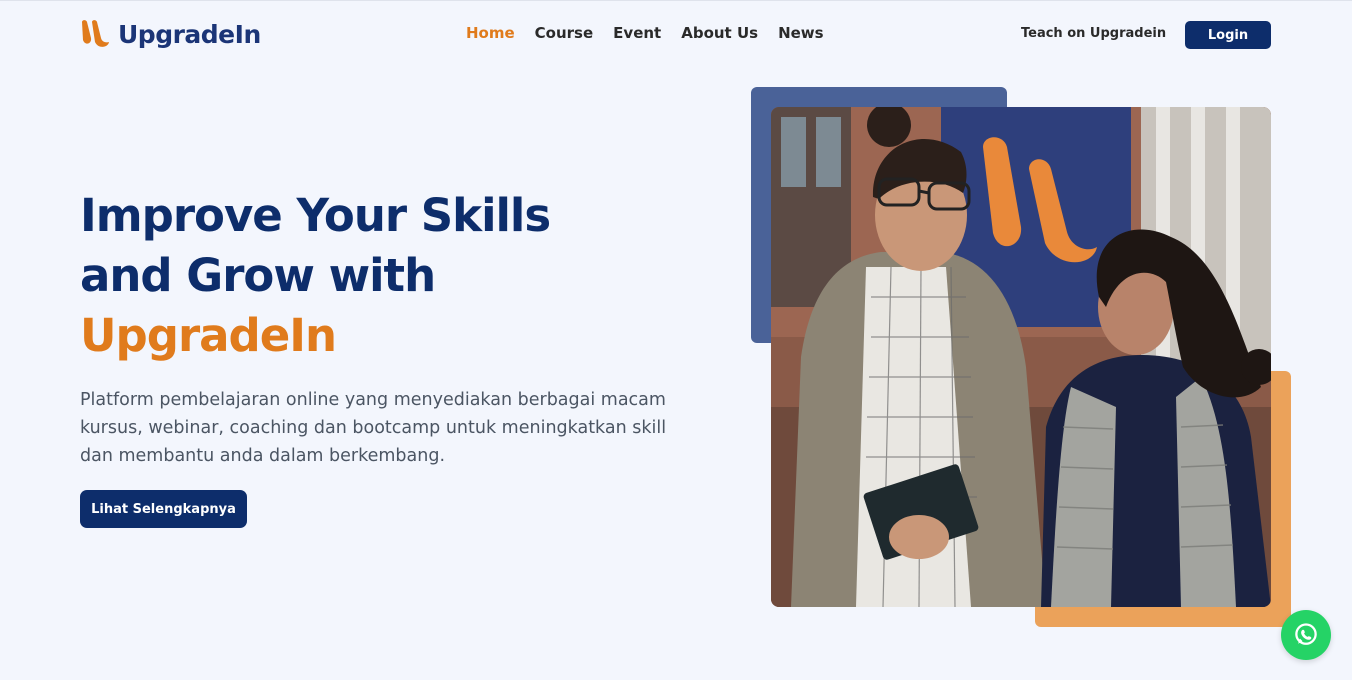  What do you see at coordinates (564, 33) in the screenshot?
I see `nav-course: Course` at bounding box center [564, 33].